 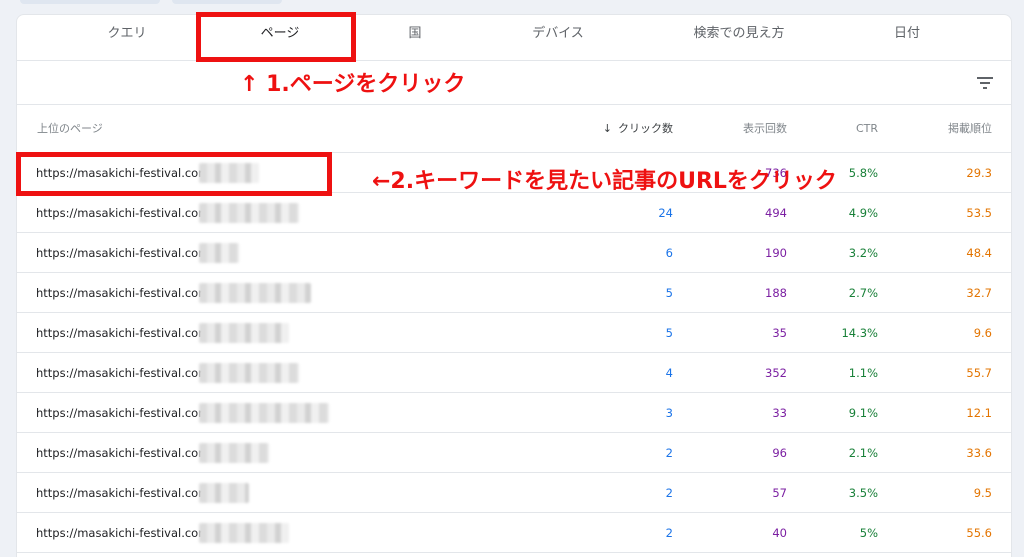 I want to click on header-top-pages: 上位のページ, so click(x=70, y=128).